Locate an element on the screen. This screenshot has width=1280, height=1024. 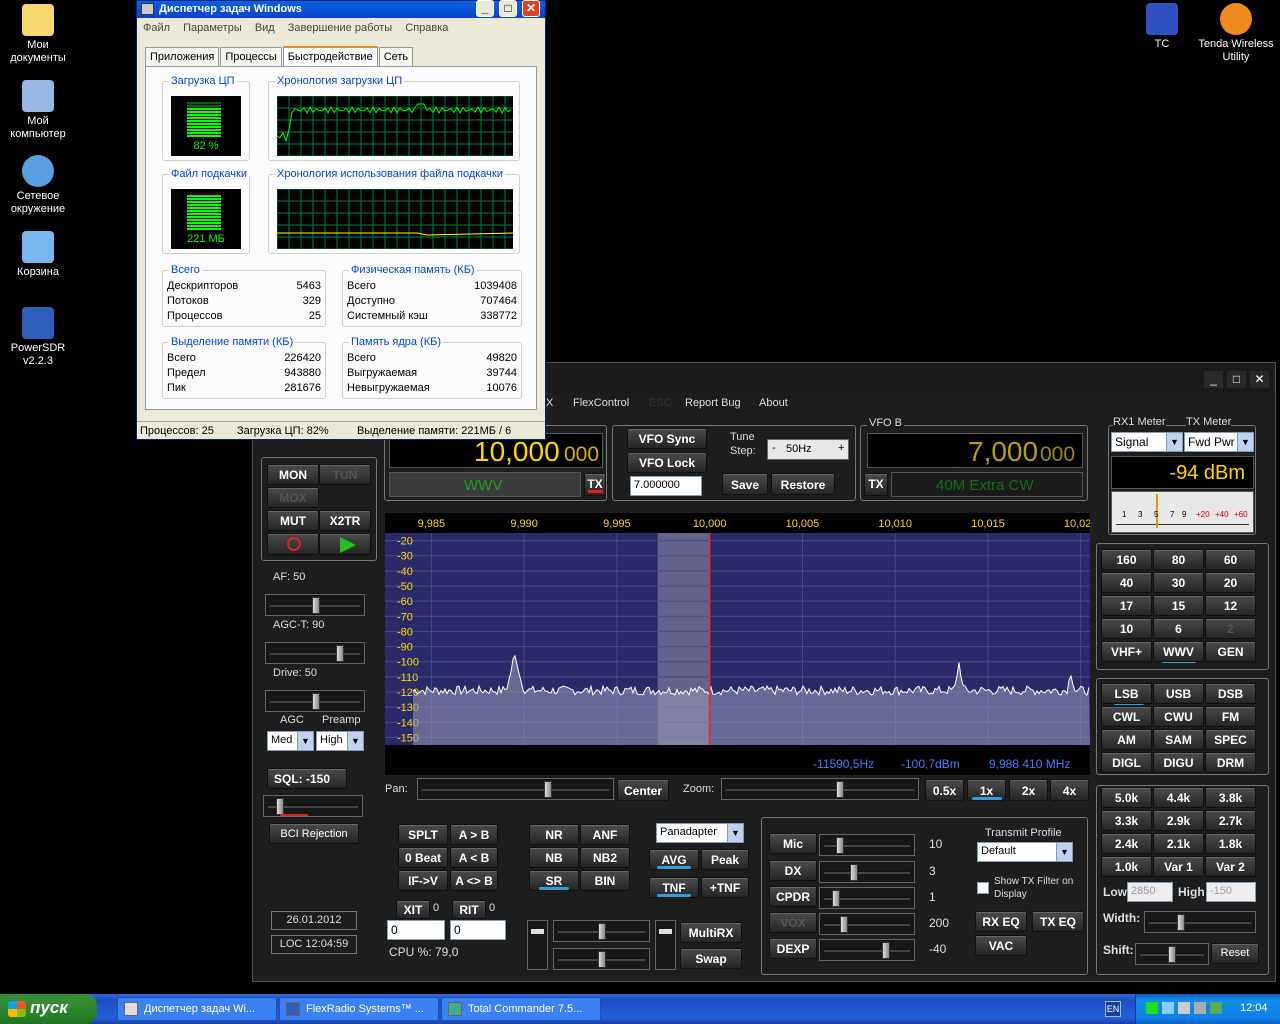
nr-button: NR is located at coordinates (554, 834).